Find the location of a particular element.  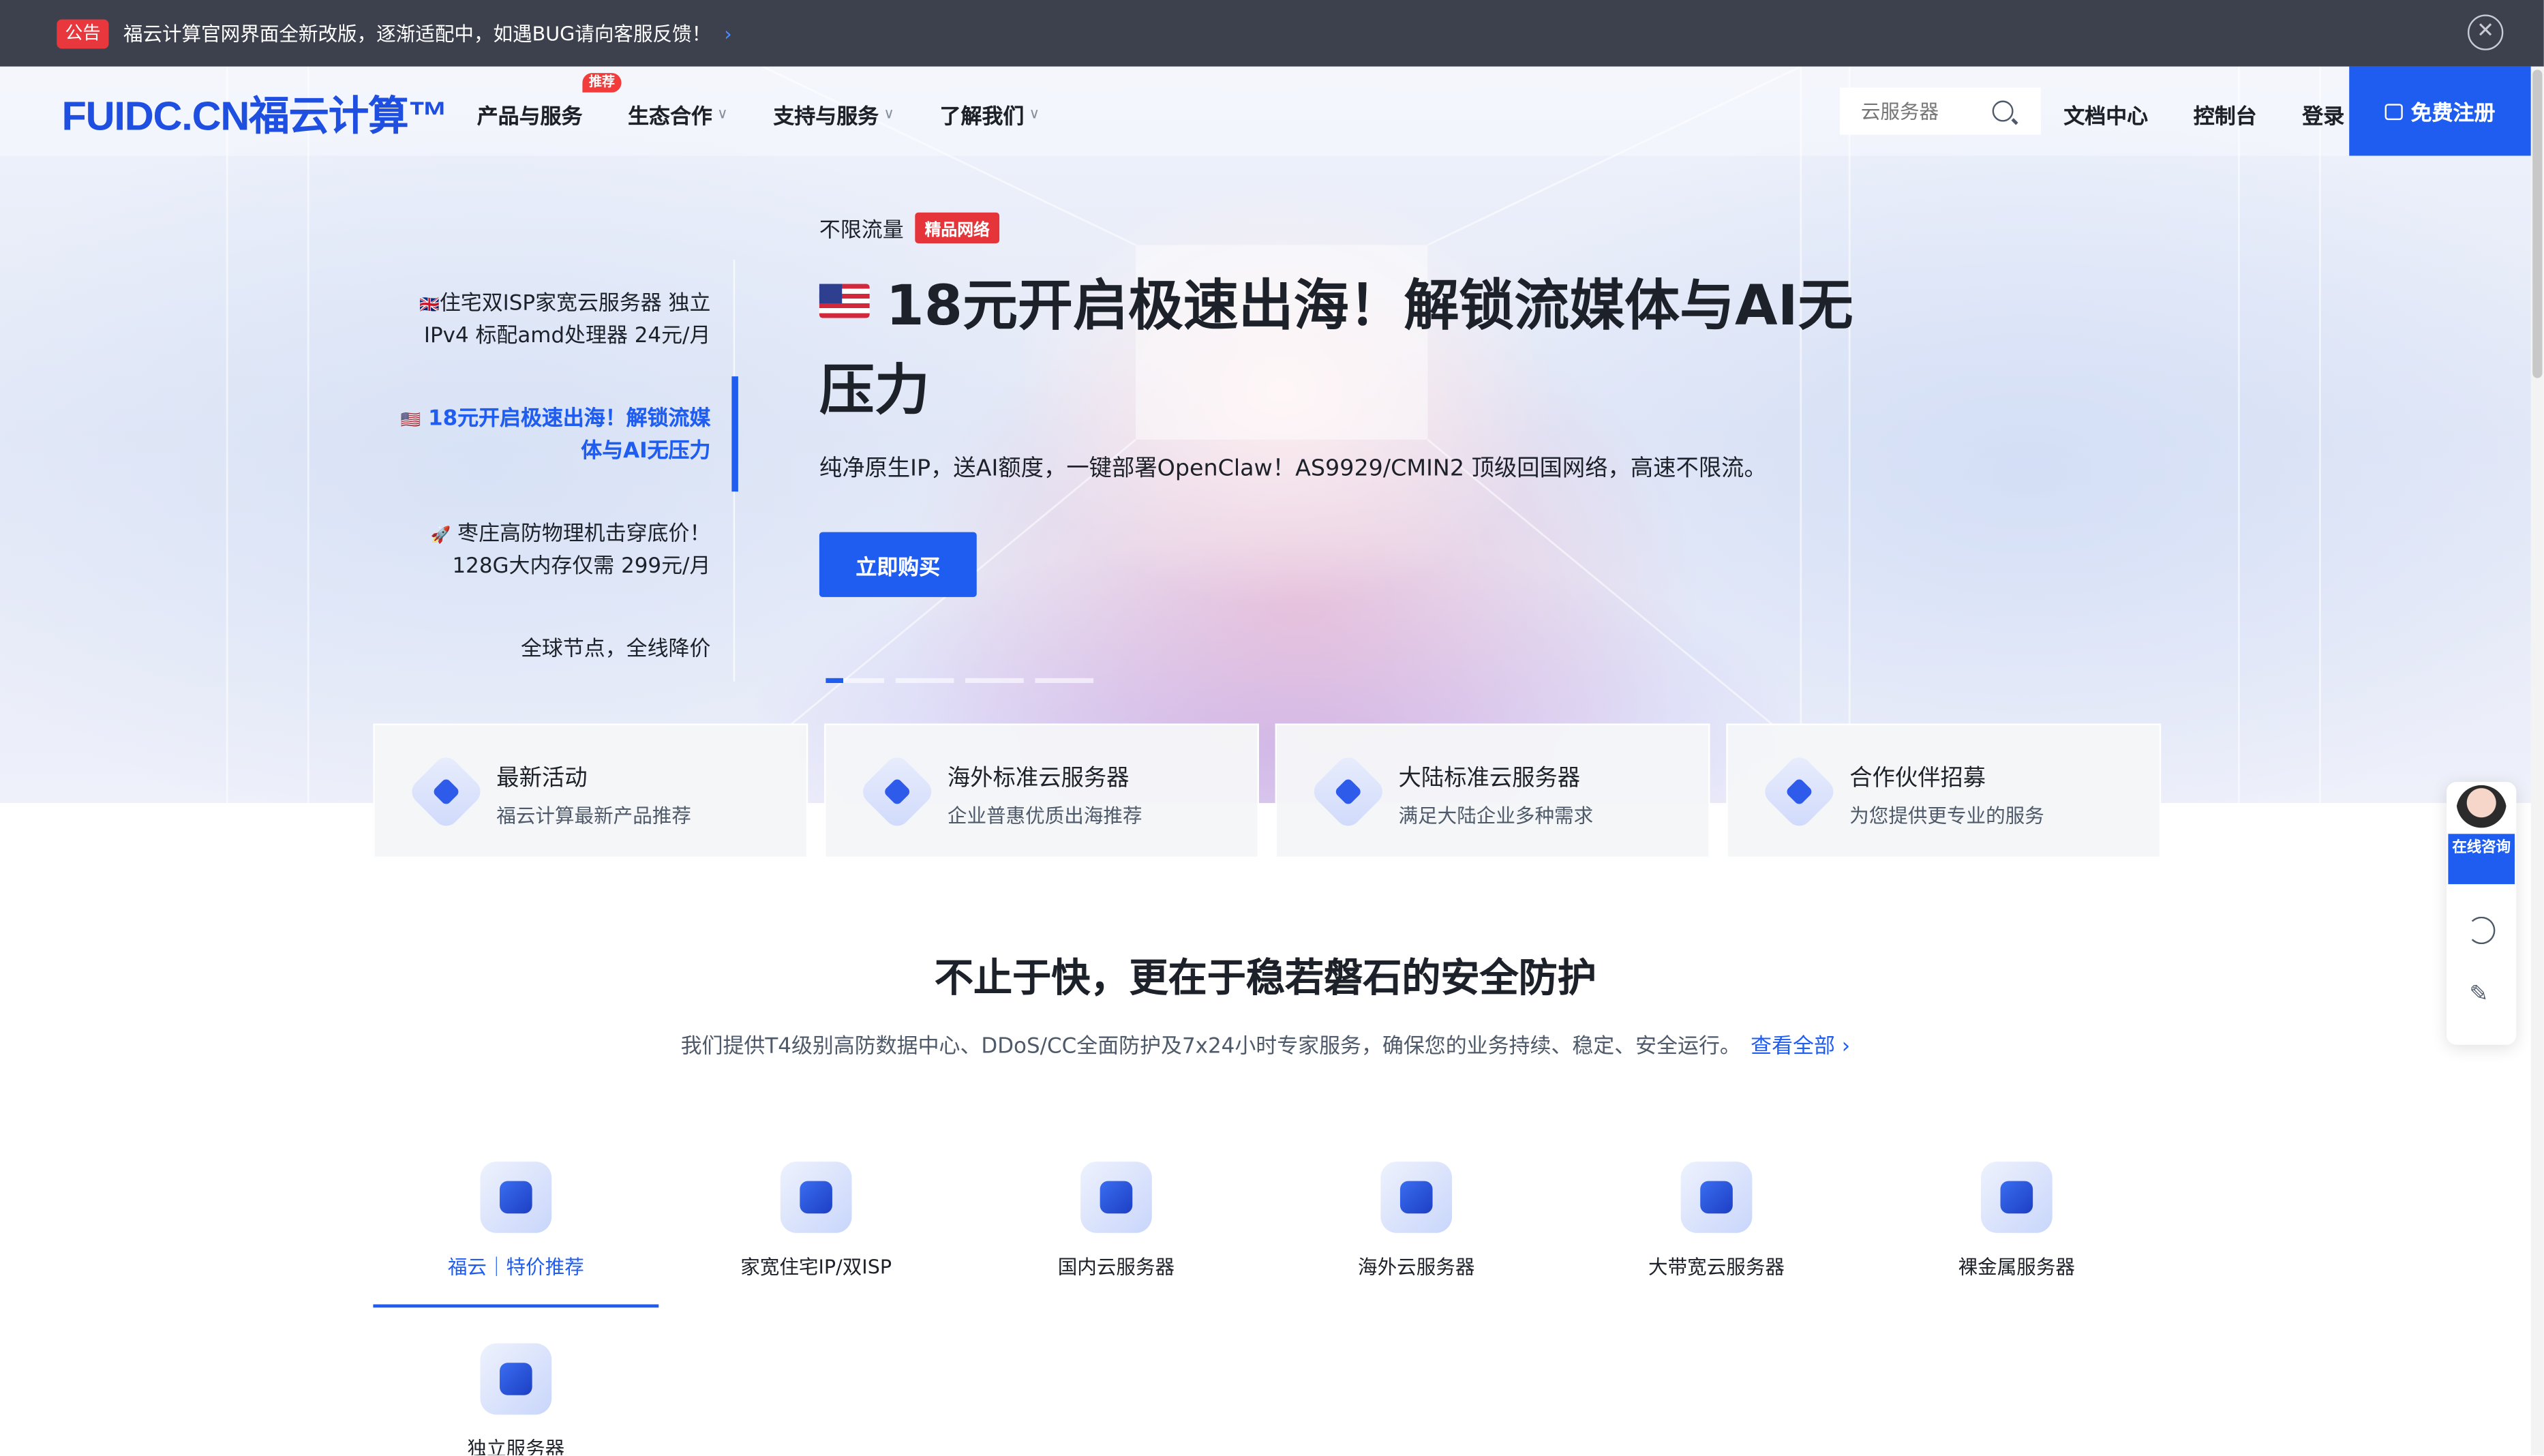

slide-tab-4: 全球节点，全线降价 is located at coordinates (548, 650).